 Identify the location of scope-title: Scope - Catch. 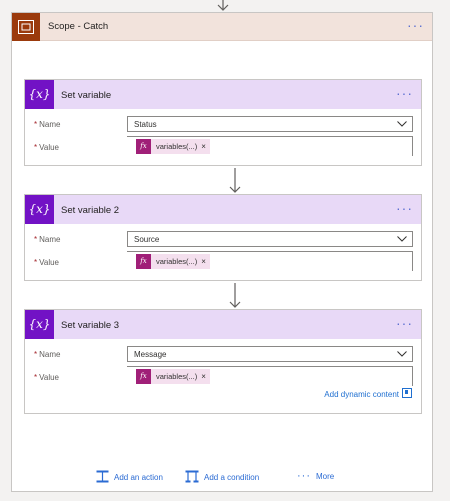
(78, 26).